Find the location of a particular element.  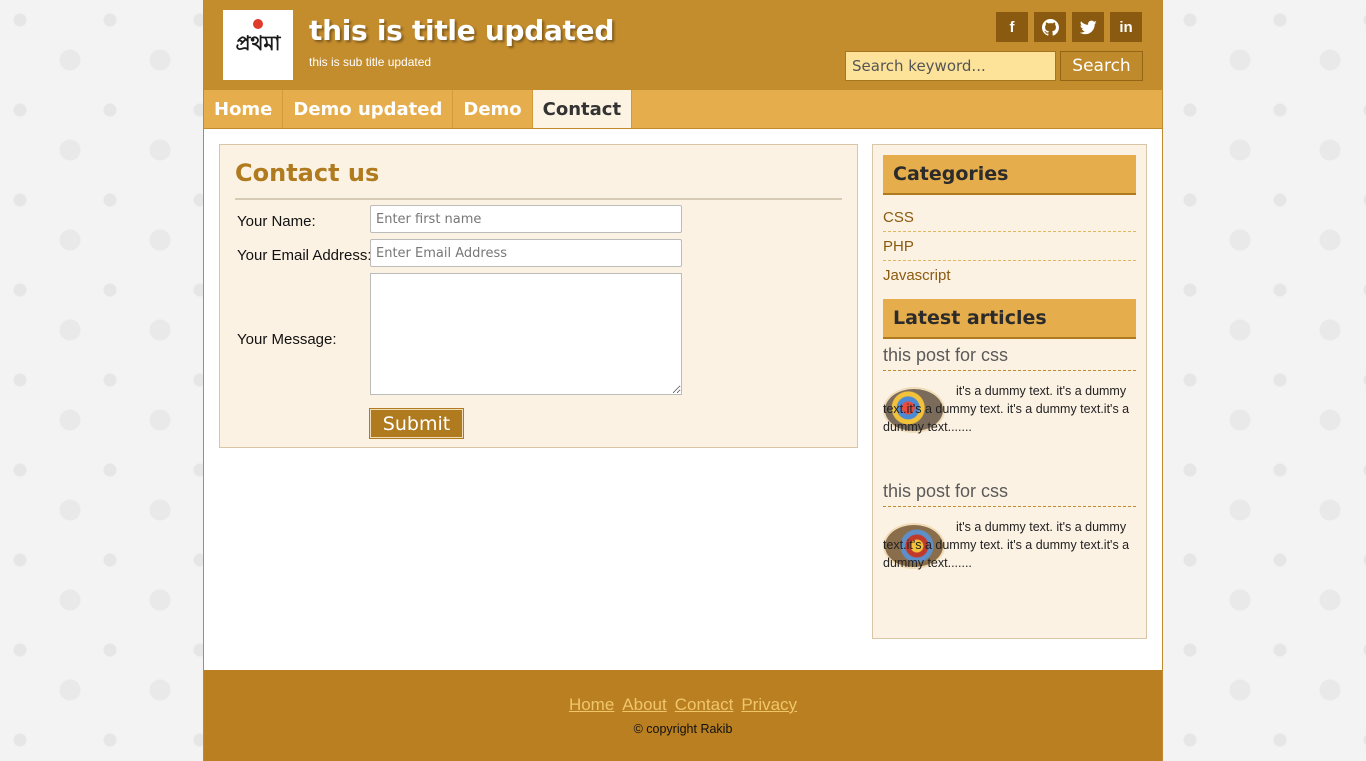

email-label: Your Email Address: is located at coordinates (304, 255).